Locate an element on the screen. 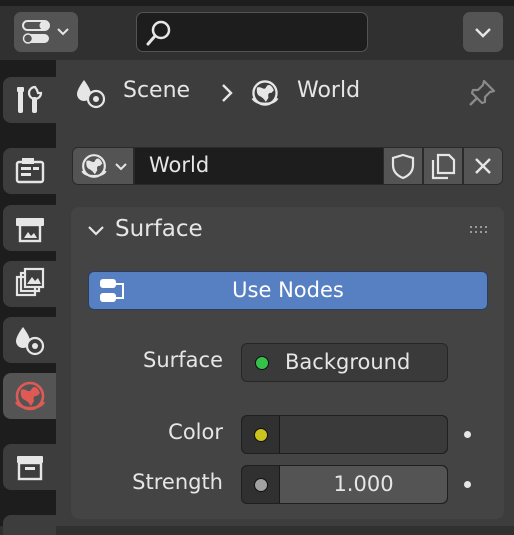 The height and width of the screenshot is (535, 514). panel-title: Surface is located at coordinates (159, 229).